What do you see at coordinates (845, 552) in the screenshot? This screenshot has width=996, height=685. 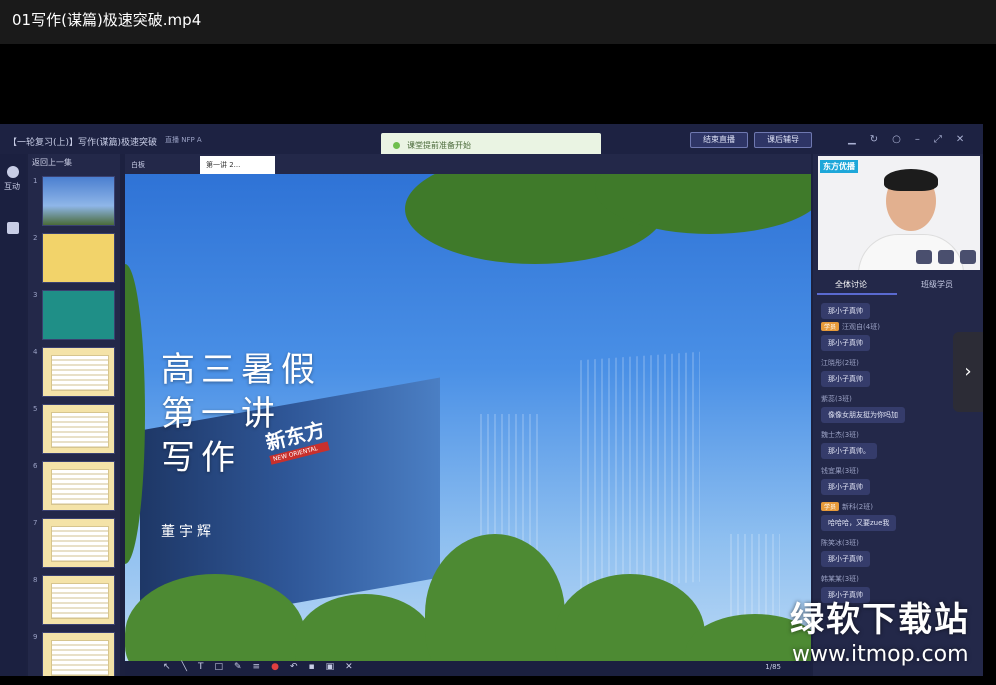 I see `chat-message: 陈笑冰(3班) 那小子真帅` at bounding box center [845, 552].